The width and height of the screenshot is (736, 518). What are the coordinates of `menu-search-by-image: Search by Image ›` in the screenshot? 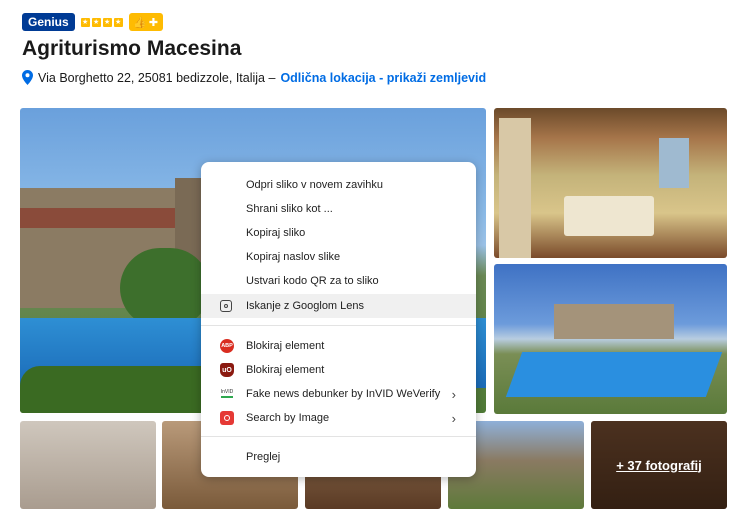 It's located at (338, 418).